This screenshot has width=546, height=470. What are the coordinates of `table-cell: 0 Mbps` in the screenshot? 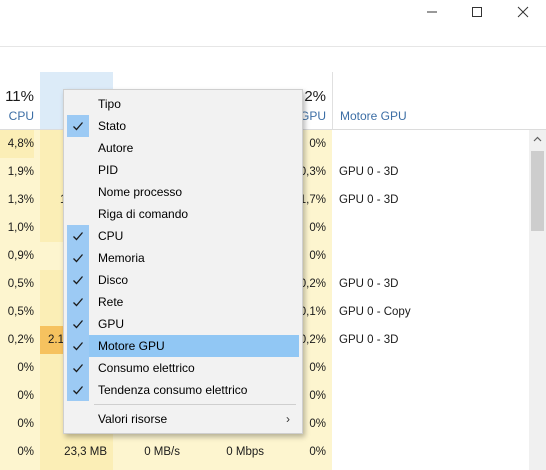 It's located at (245, 452).